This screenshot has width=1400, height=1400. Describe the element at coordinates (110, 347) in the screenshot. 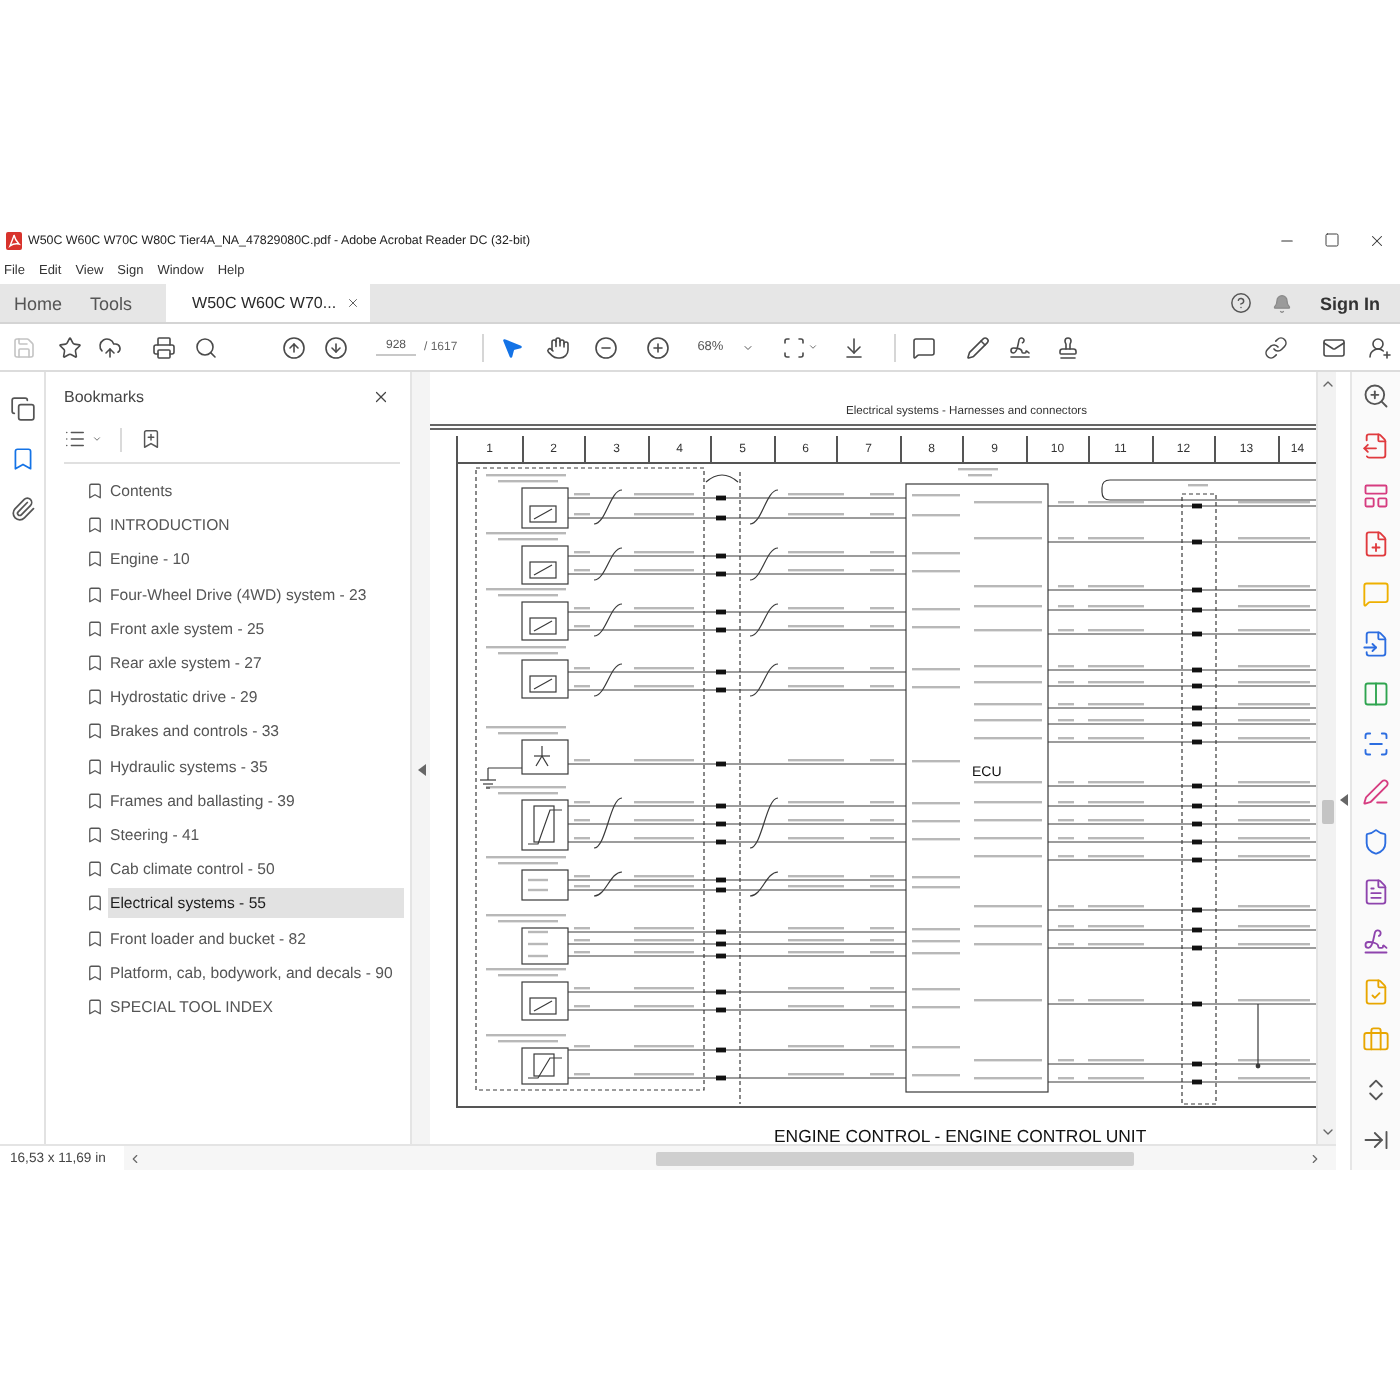

I see `upload-icon` at that location.